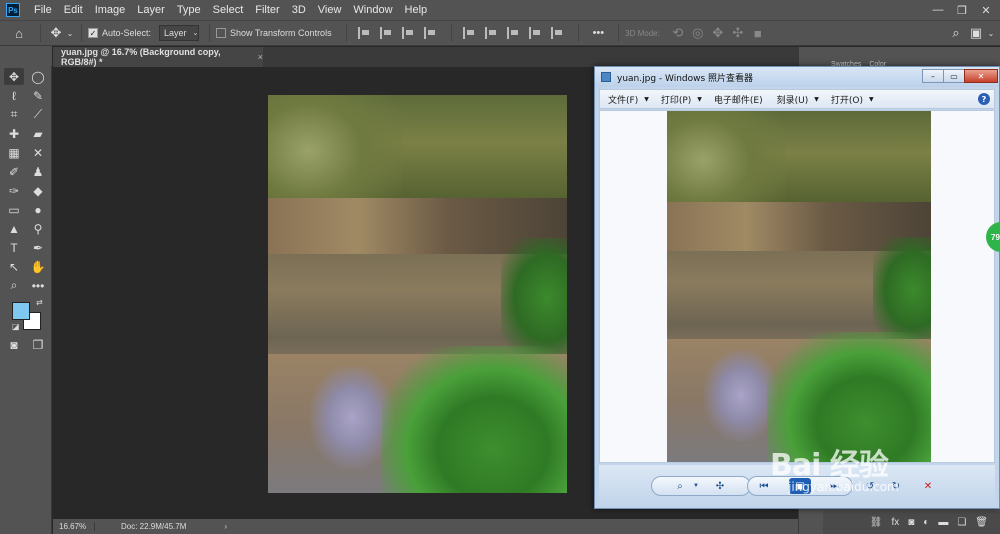 The image size is (1000, 534). Describe the element at coordinates (14, 209) in the screenshot. I see `gradient-tool-icon: ▭` at that location.